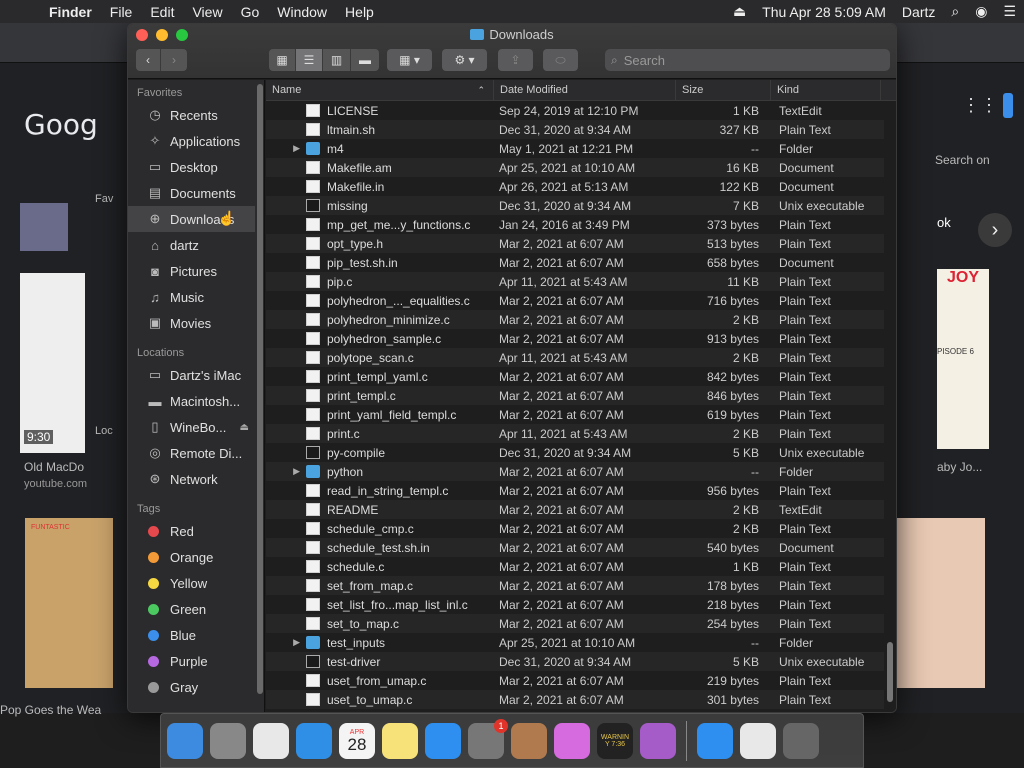 This screenshot has height=768, width=1024. Describe the element at coordinates (581, 471) in the screenshot. I see `file-row: ▶ python Mar 2, 2021 at 6:07 AM -- Folder` at that location.